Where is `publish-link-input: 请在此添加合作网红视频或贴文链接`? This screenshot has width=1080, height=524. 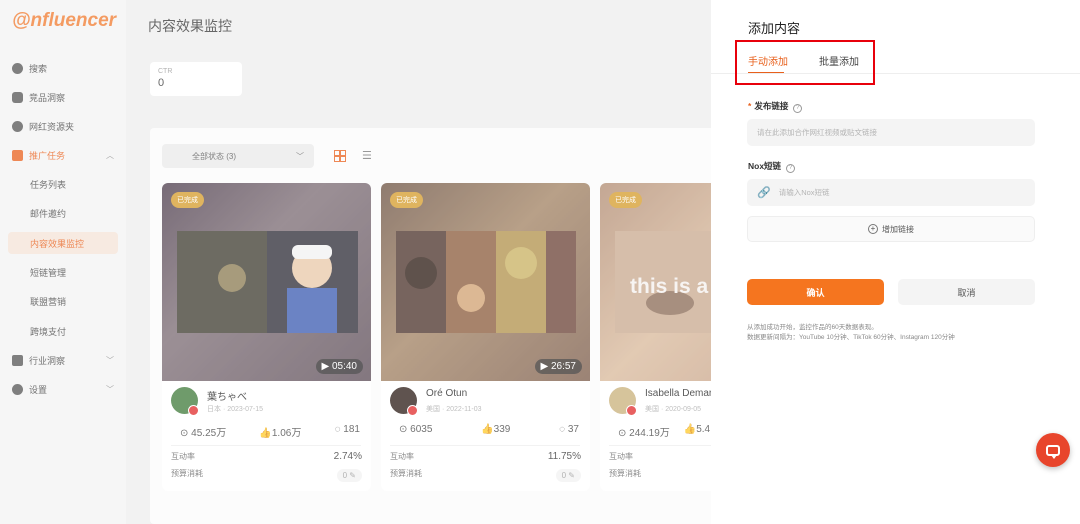 publish-link-input: 请在此添加合作网红视频或贴文链接 is located at coordinates (891, 132).